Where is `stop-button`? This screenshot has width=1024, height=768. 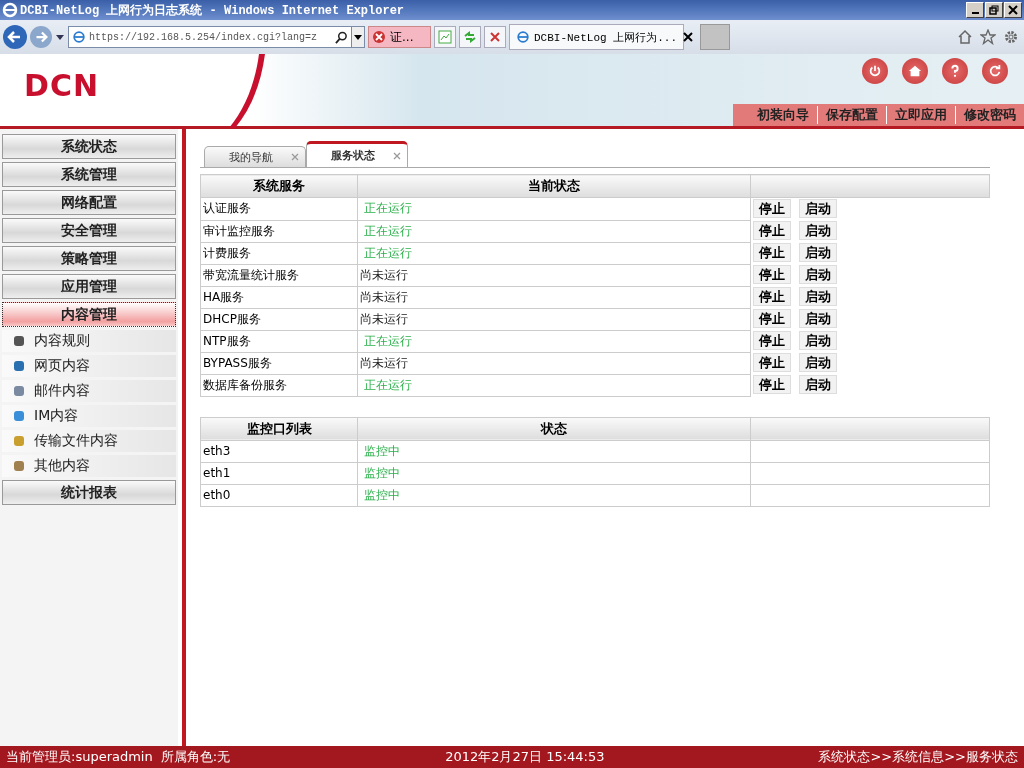
stop-button is located at coordinates (495, 37).